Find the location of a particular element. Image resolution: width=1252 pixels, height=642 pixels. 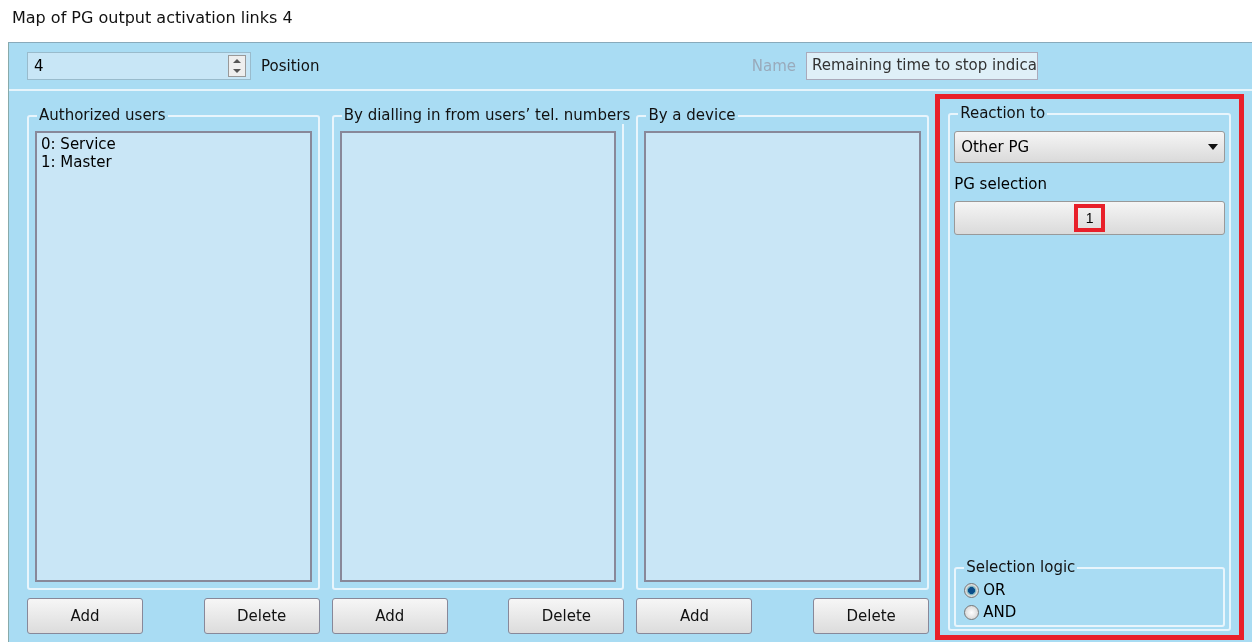

window-title: Map of PG output activation links 4 is located at coordinates (152, 18).